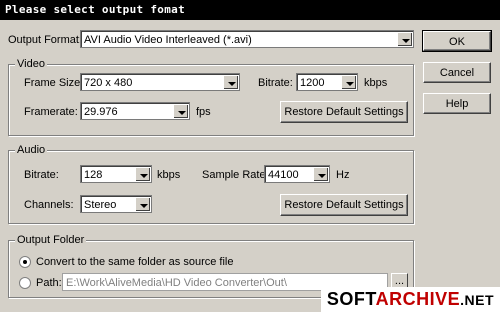 Image resolution: width=500 pixels, height=312 pixels. I want to click on channels-select: Stereo, so click(116, 204).